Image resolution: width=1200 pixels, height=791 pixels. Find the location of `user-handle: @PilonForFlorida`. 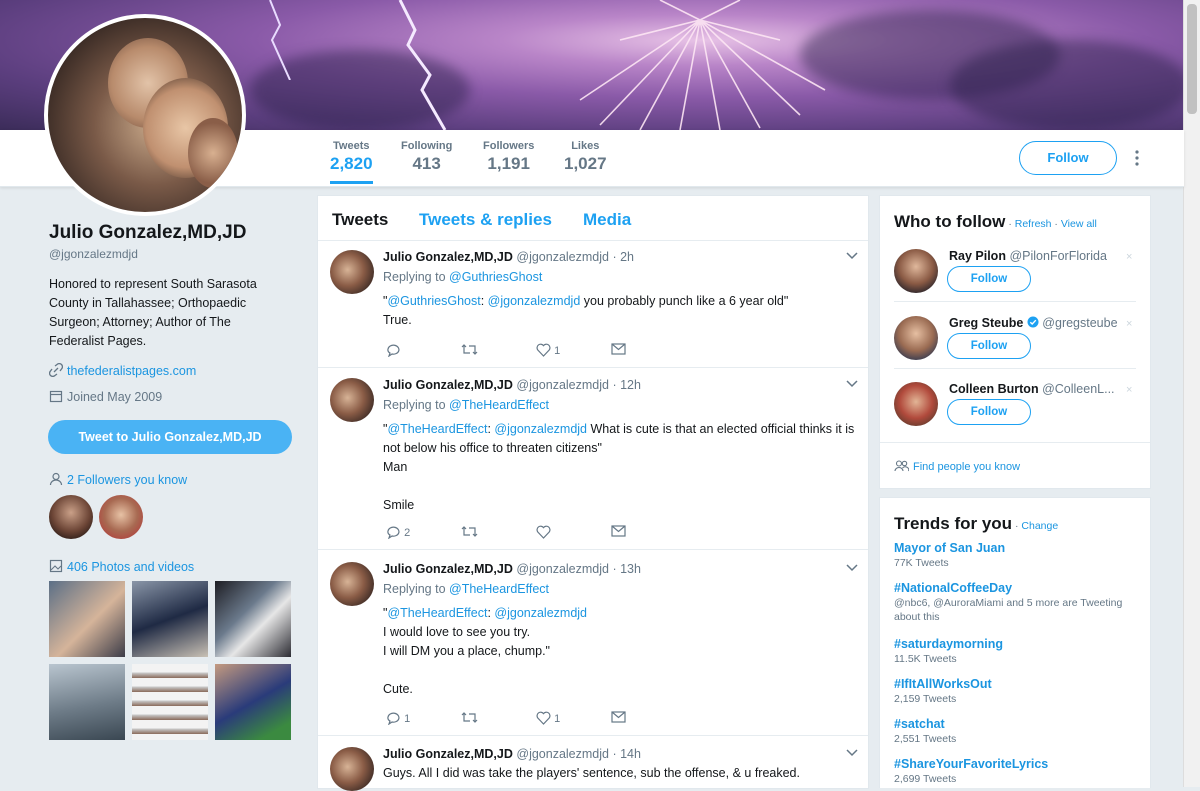

user-handle: @PilonForFlorida is located at coordinates (1057, 256).